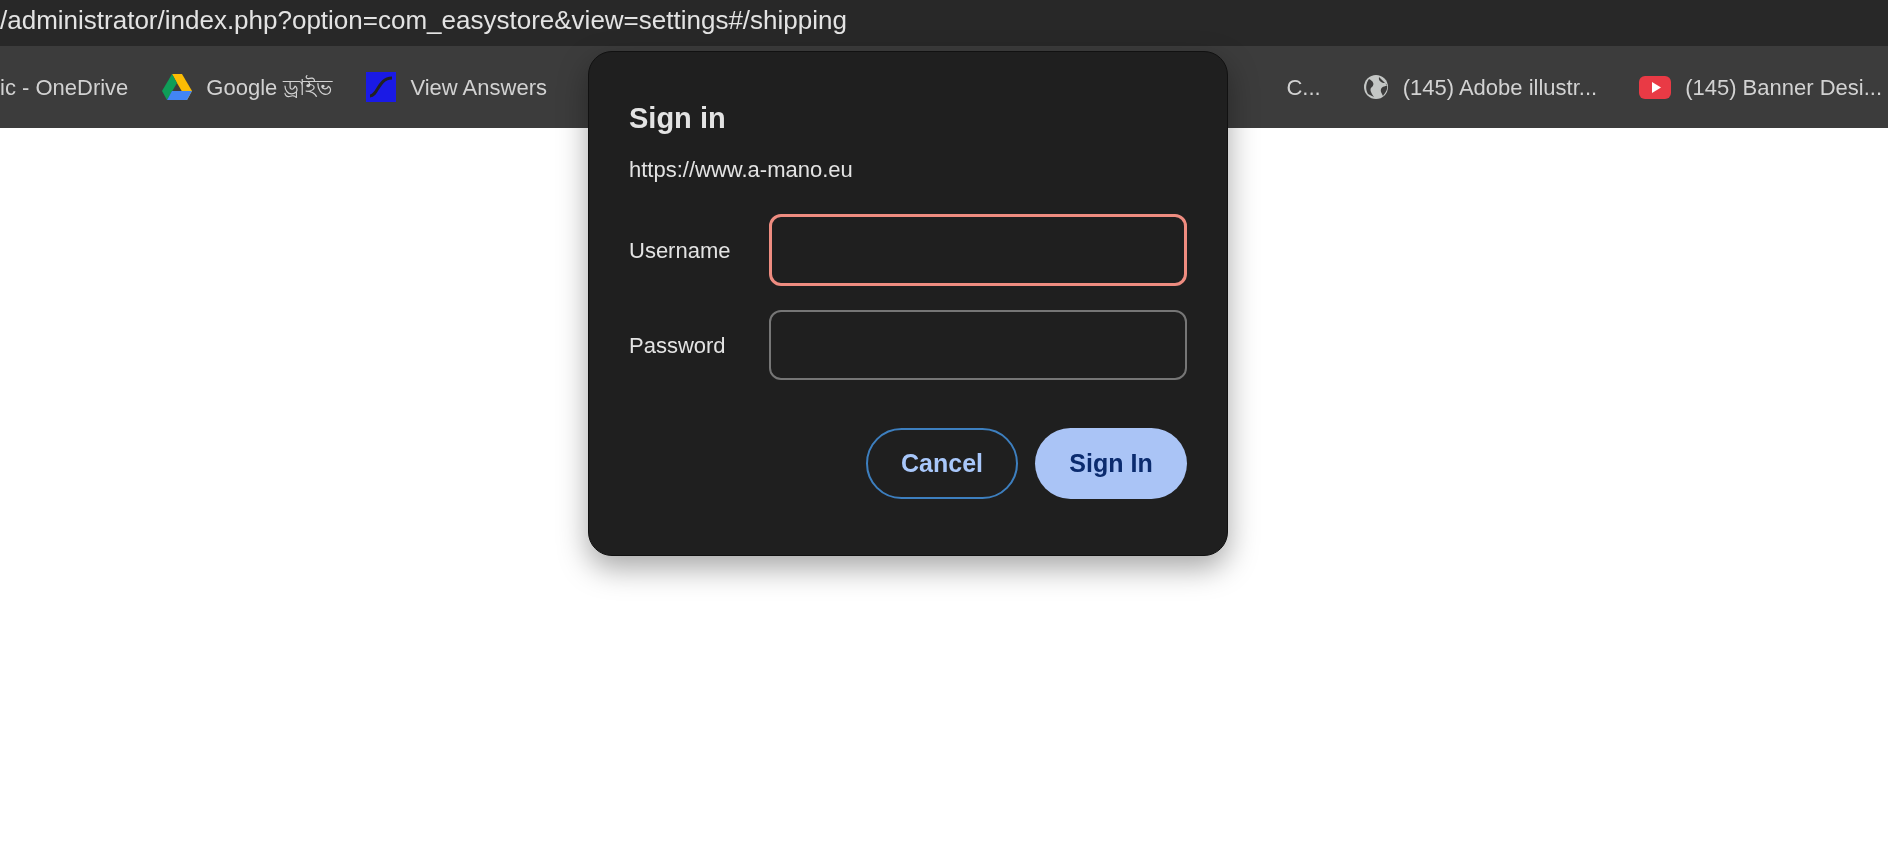 This screenshot has width=1888, height=856. What do you see at coordinates (456, 87) in the screenshot?
I see `bookmark: View Answers` at bounding box center [456, 87].